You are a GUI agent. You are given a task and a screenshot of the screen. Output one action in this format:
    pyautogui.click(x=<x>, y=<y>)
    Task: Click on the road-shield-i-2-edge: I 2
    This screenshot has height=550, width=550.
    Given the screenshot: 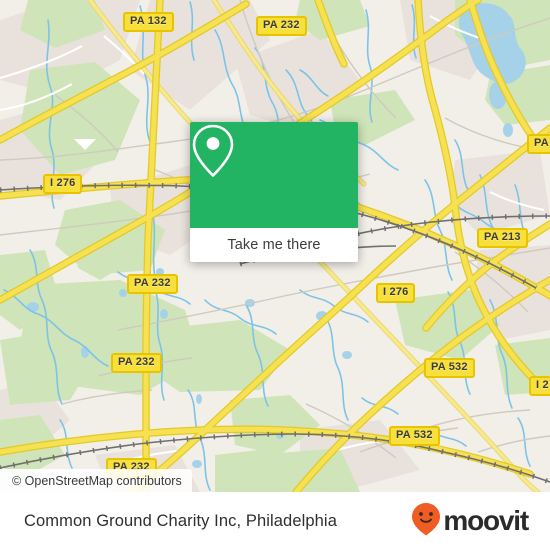 What is the action you would take?
    pyautogui.click(x=539, y=386)
    